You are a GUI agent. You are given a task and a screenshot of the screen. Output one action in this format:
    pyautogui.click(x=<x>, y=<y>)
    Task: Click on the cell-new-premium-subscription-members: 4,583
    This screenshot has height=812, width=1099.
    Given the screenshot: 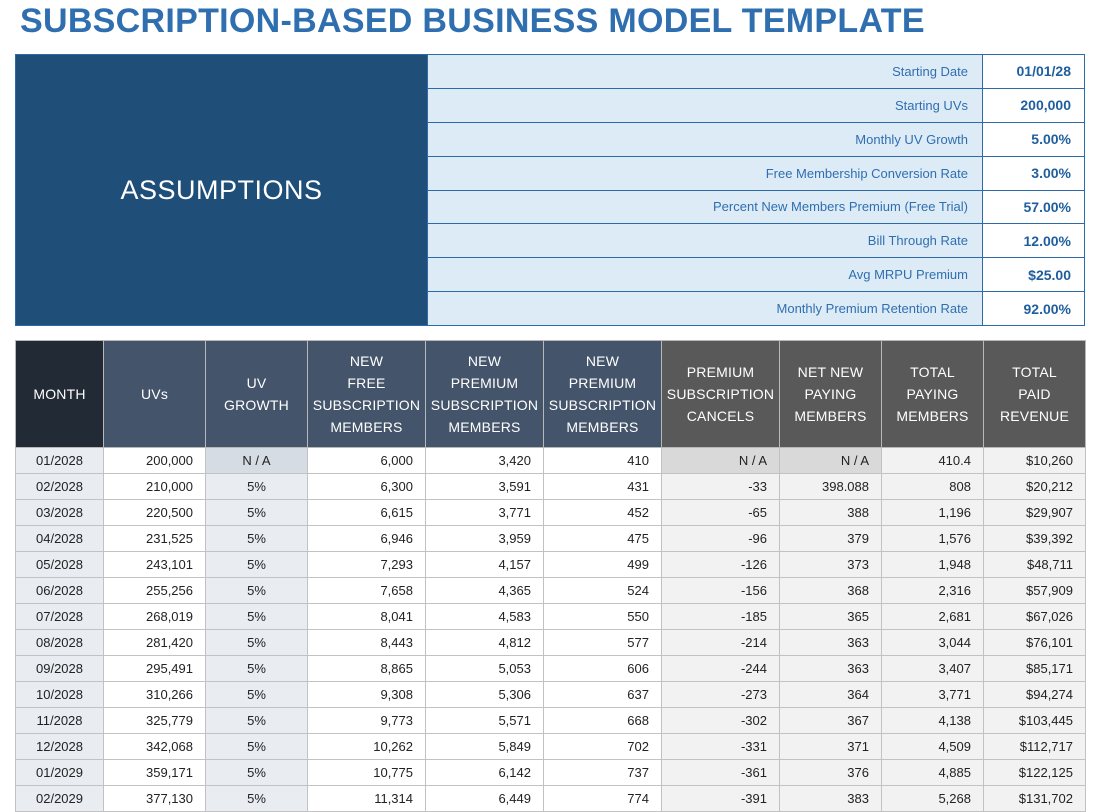 What is the action you would take?
    pyautogui.click(x=484, y=616)
    